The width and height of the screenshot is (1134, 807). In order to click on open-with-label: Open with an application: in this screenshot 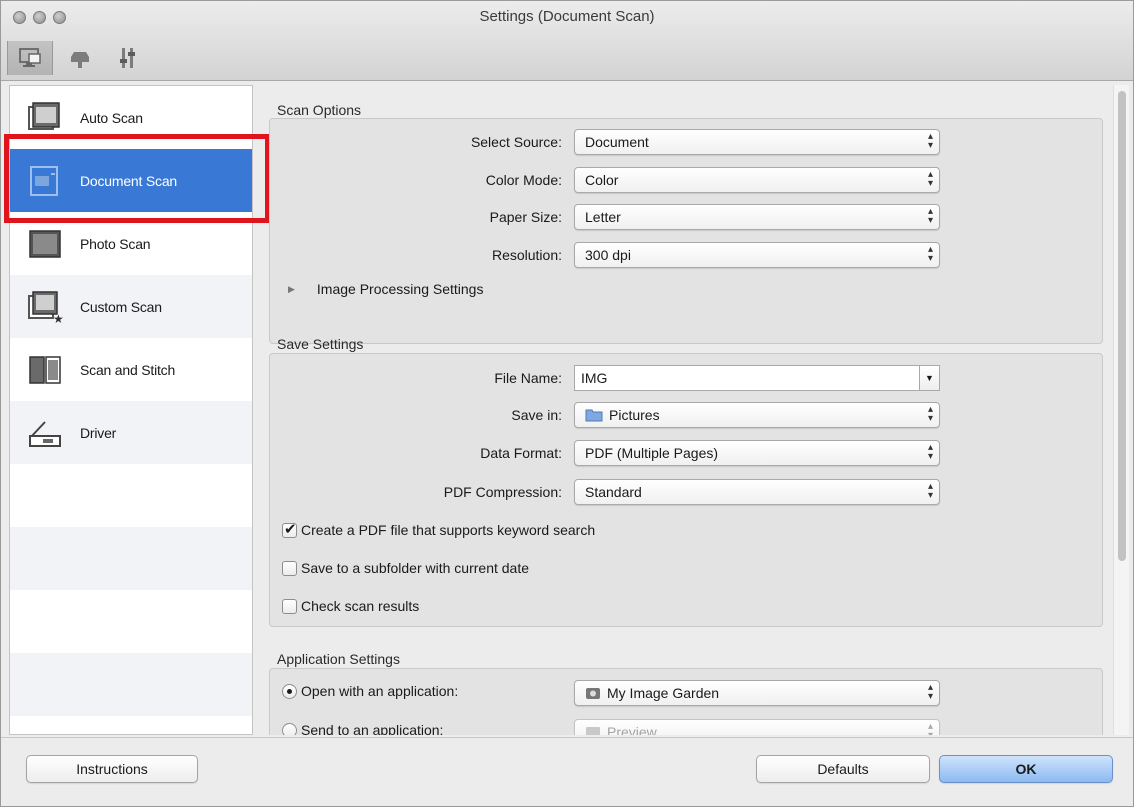, I will do `click(380, 691)`.